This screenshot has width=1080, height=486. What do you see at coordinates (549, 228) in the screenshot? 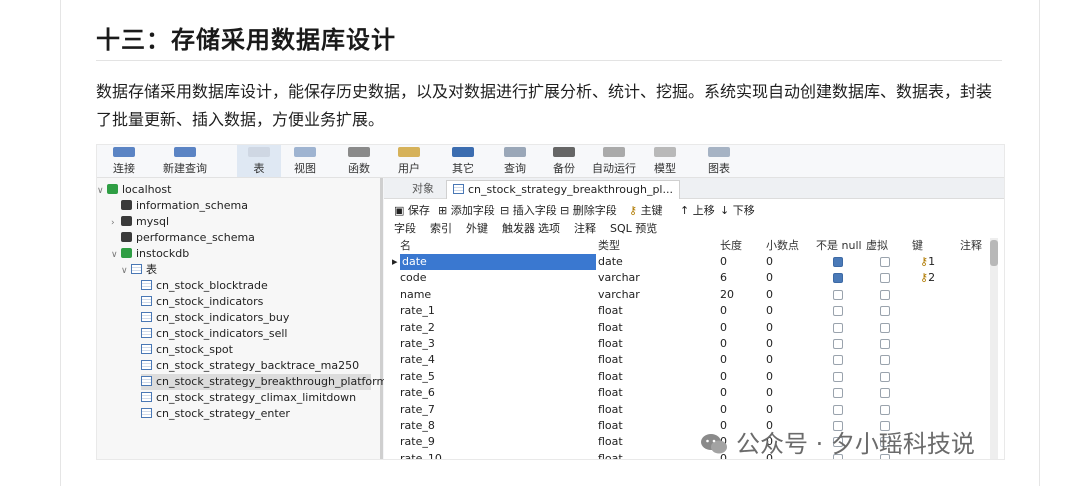
I see `subtab-options: 选项` at bounding box center [549, 228].